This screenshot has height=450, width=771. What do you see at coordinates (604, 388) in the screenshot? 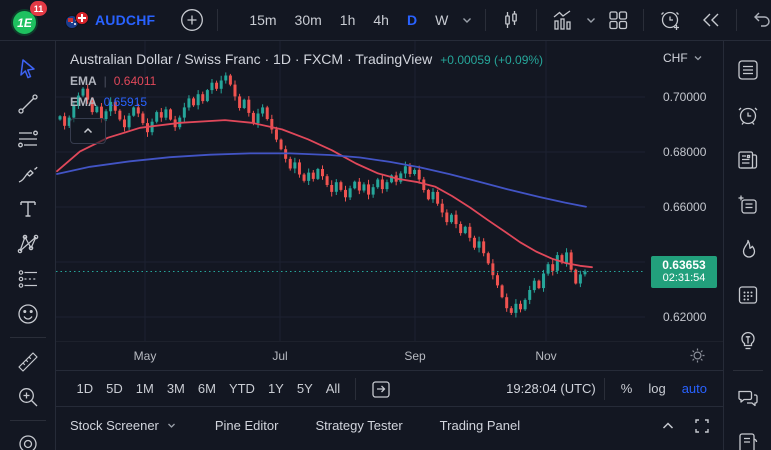
I see `toolbar-divider` at bounding box center [604, 388].